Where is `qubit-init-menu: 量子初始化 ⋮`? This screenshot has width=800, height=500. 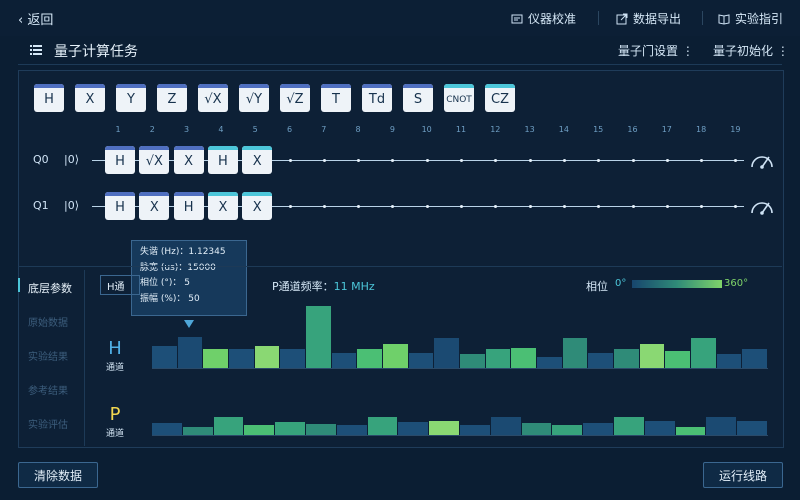
qubit-init-menu: 量子初始化 ⋮ is located at coordinates (751, 50).